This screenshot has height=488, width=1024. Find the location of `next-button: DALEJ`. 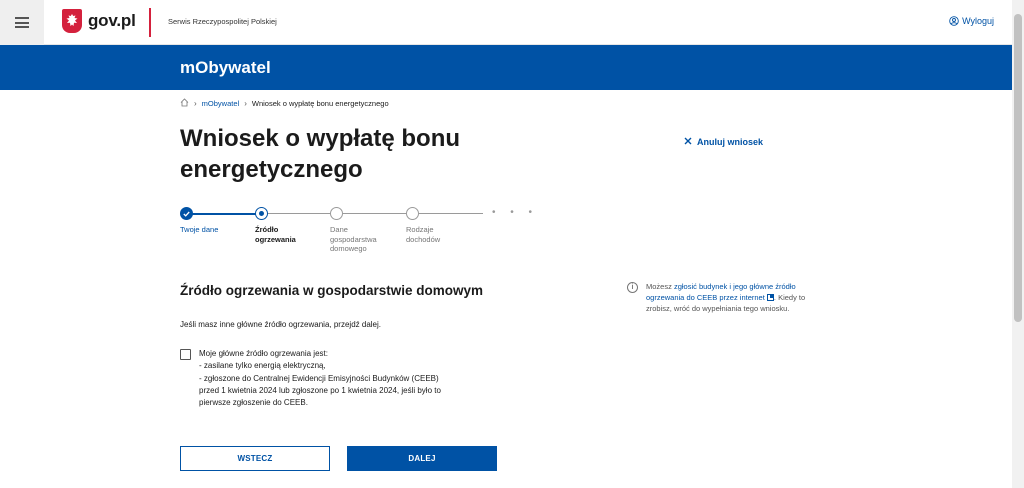

next-button: DALEJ is located at coordinates (422, 458).